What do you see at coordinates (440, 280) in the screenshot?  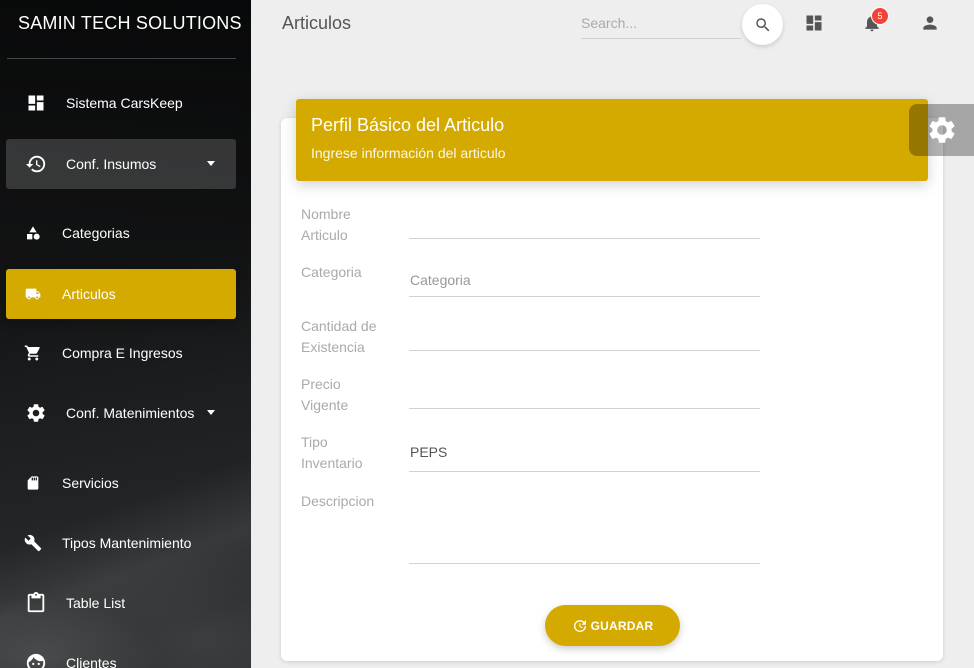 I see `categoria-select: Categoria` at bounding box center [440, 280].